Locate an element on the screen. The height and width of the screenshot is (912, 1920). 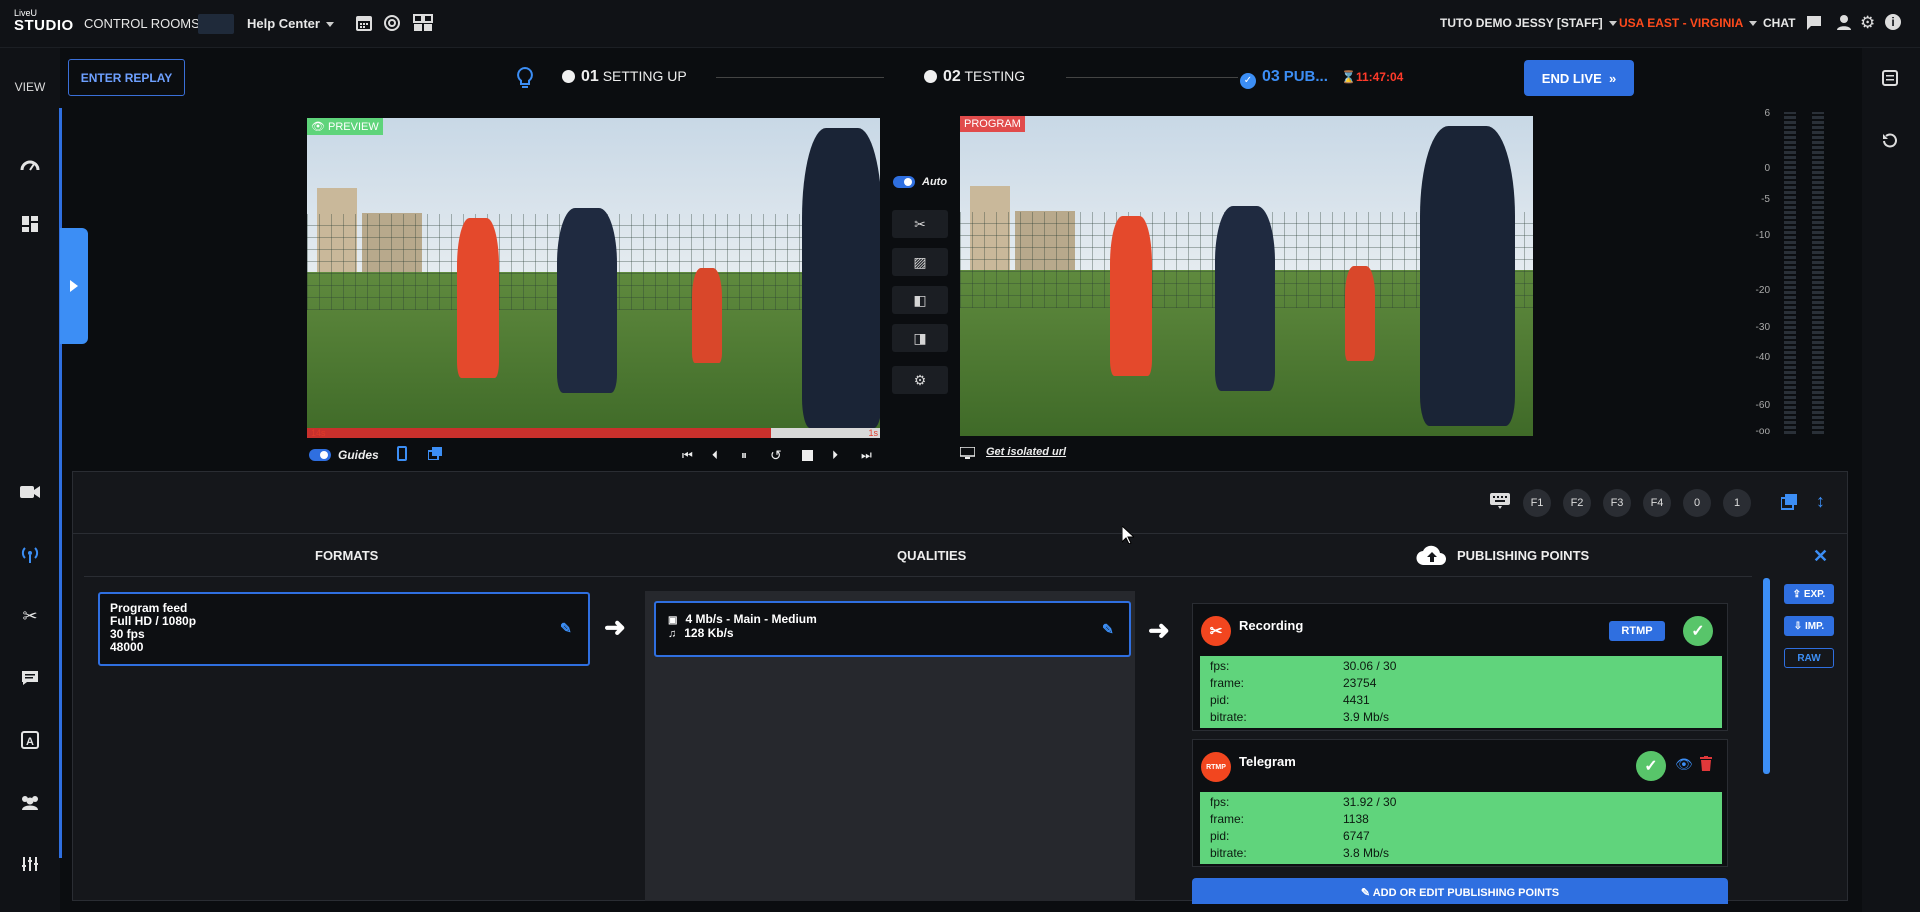
qualities-header: QUALITIES is located at coordinates (932, 555).